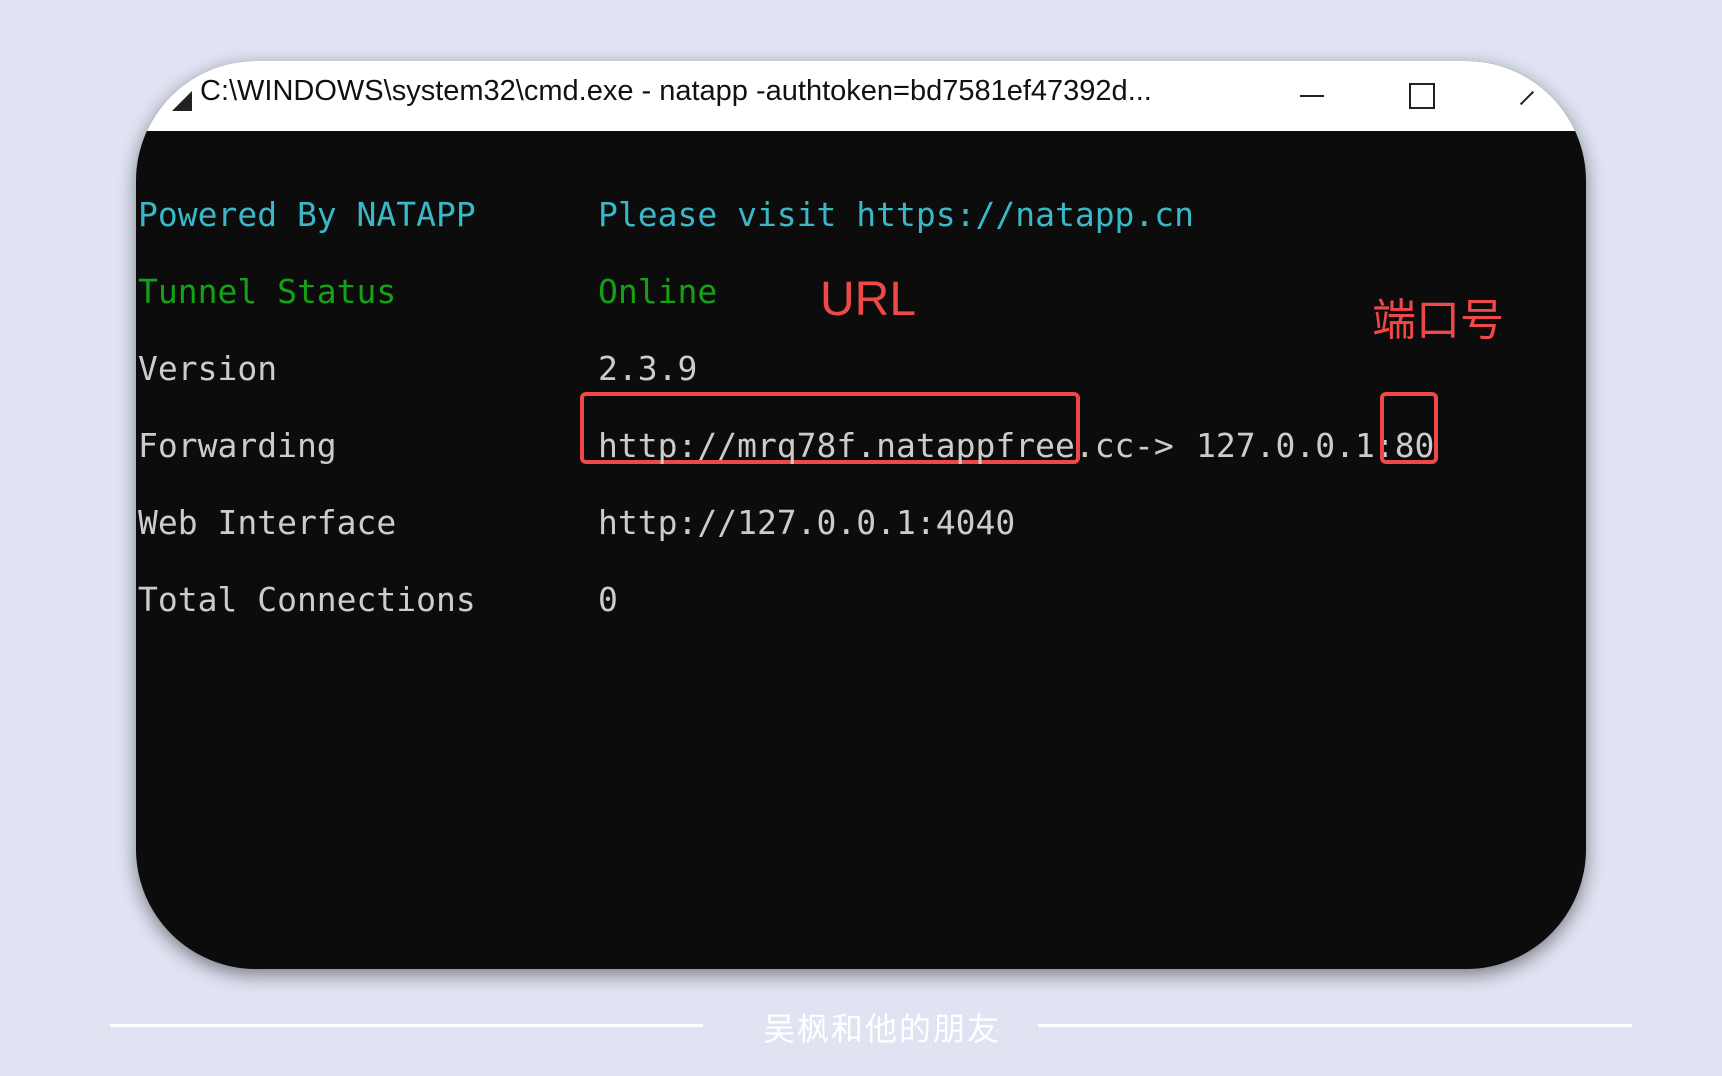  I want to click on maximize-icon, so click(1422, 96).